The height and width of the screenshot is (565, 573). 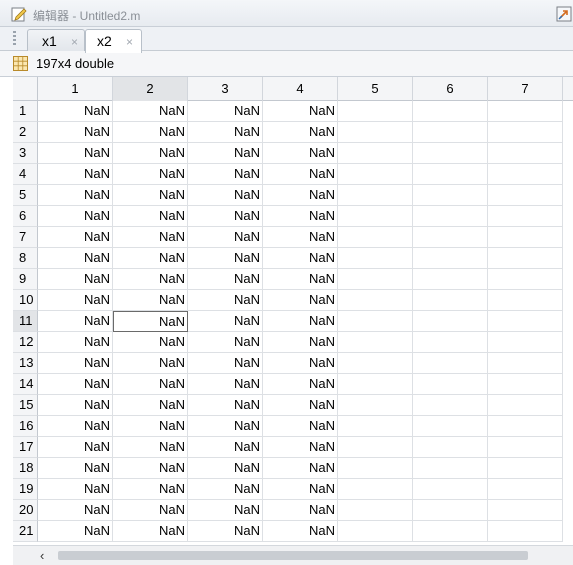 I want to click on row-header: 8, so click(x=25, y=258).